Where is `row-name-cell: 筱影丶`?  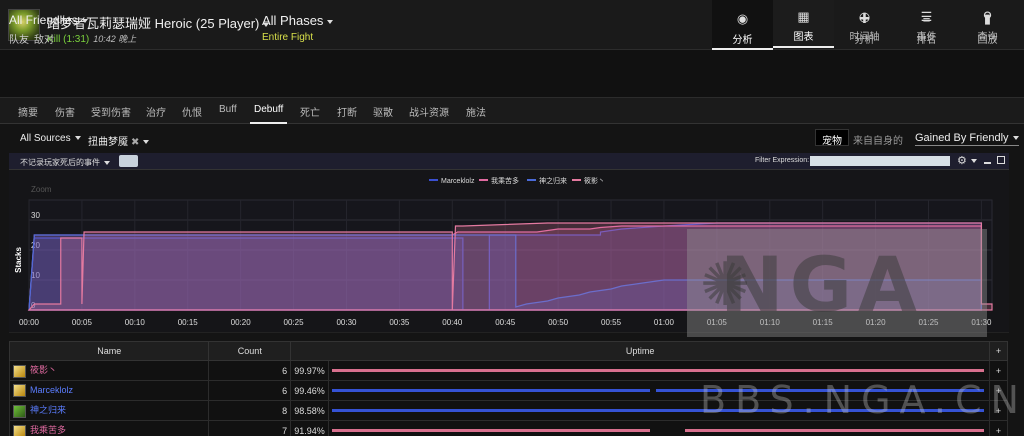 row-name-cell: 筱影丶 is located at coordinates (109, 370).